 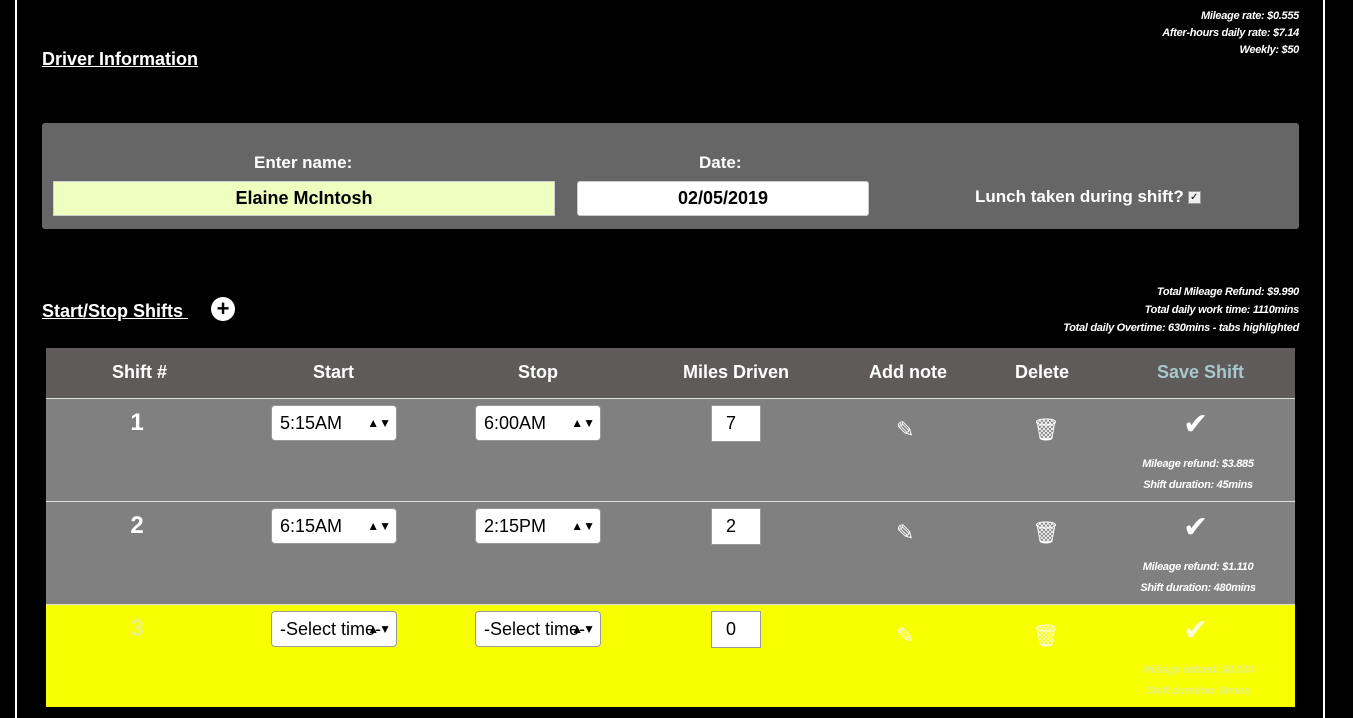 What do you see at coordinates (115, 311) in the screenshot?
I see `start-stop-shifts-title: Start/Stop Shifts` at bounding box center [115, 311].